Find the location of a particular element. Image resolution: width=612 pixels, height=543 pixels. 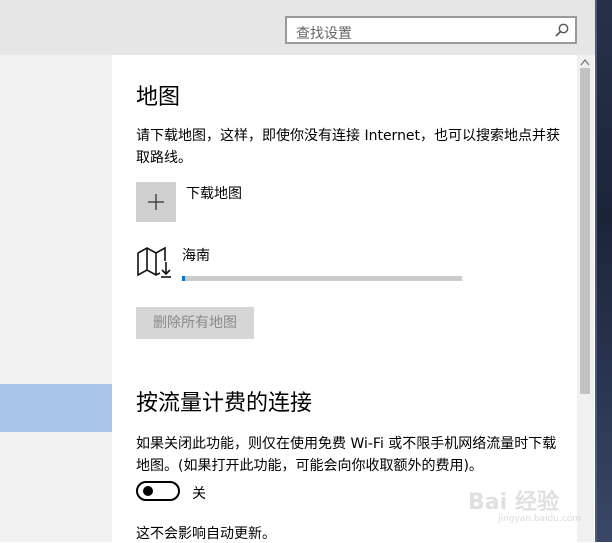

left-nav-selected-item is located at coordinates (56, 408).